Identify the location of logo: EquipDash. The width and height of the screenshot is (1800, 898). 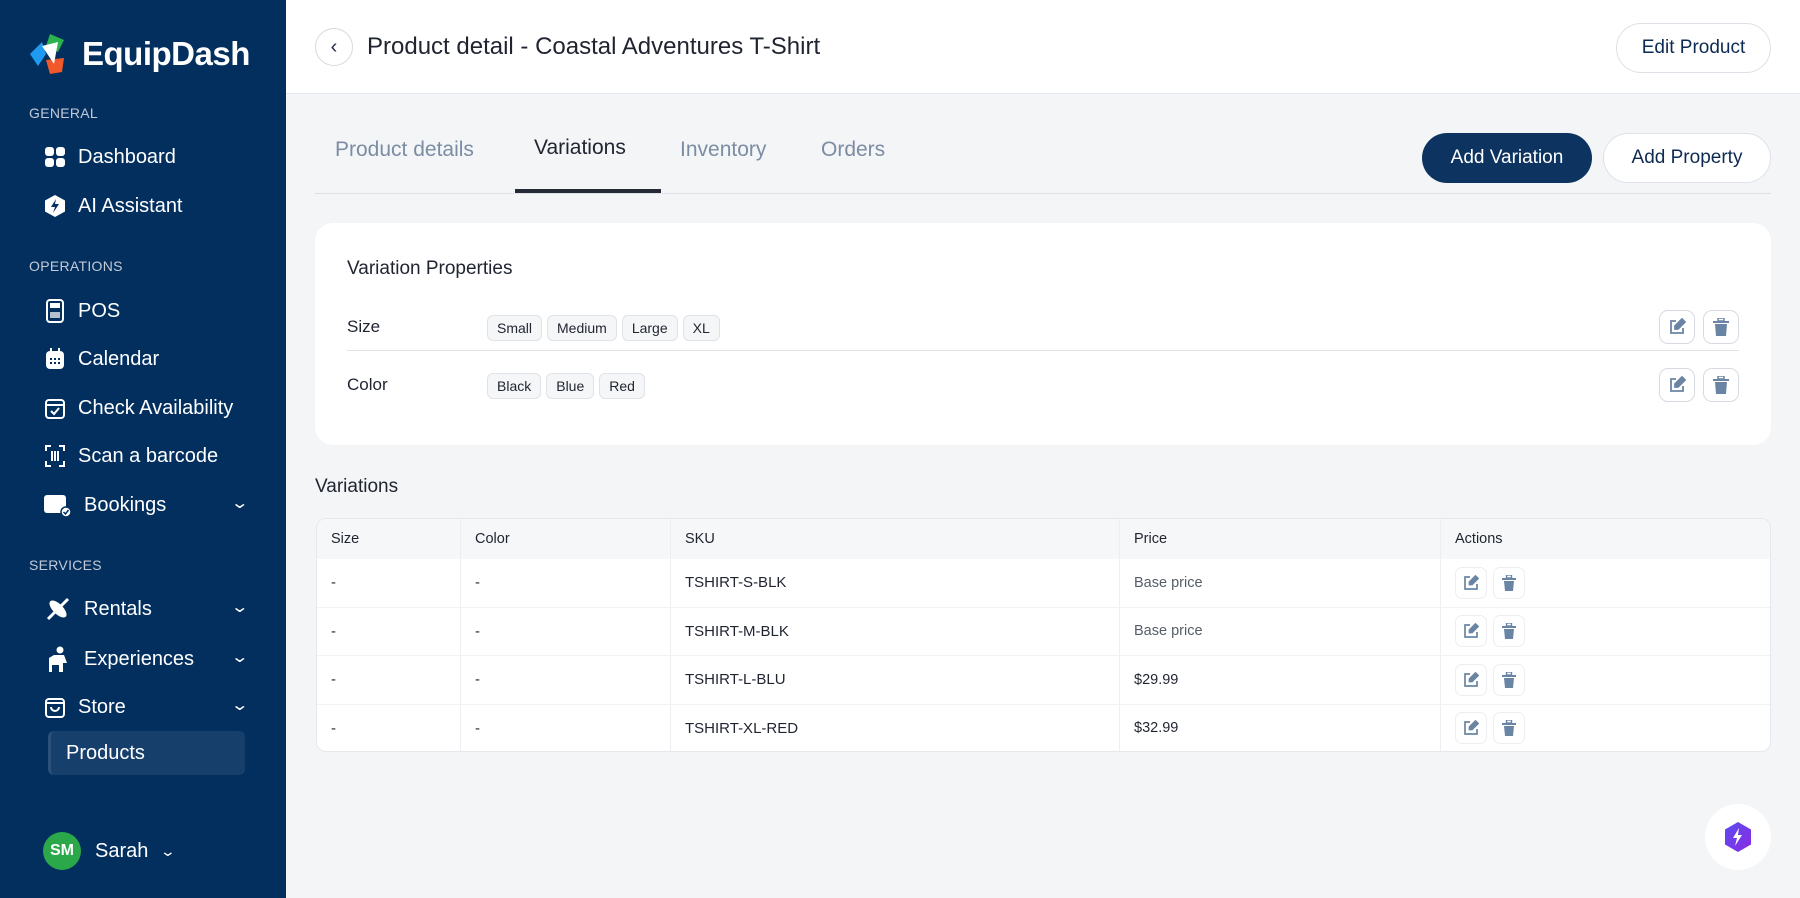
(139, 54).